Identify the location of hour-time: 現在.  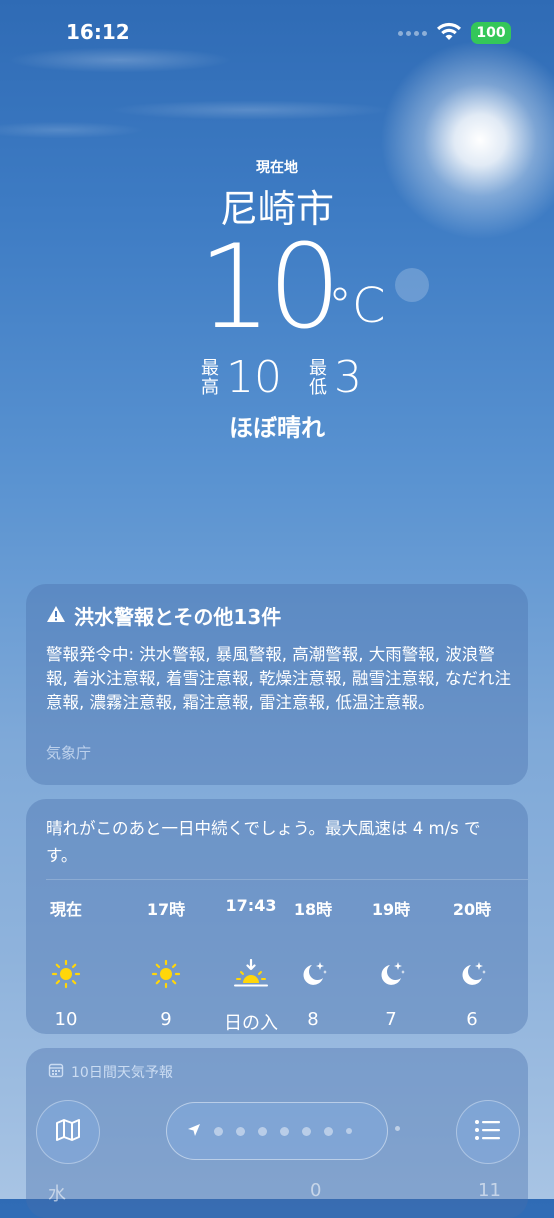
(65, 909).